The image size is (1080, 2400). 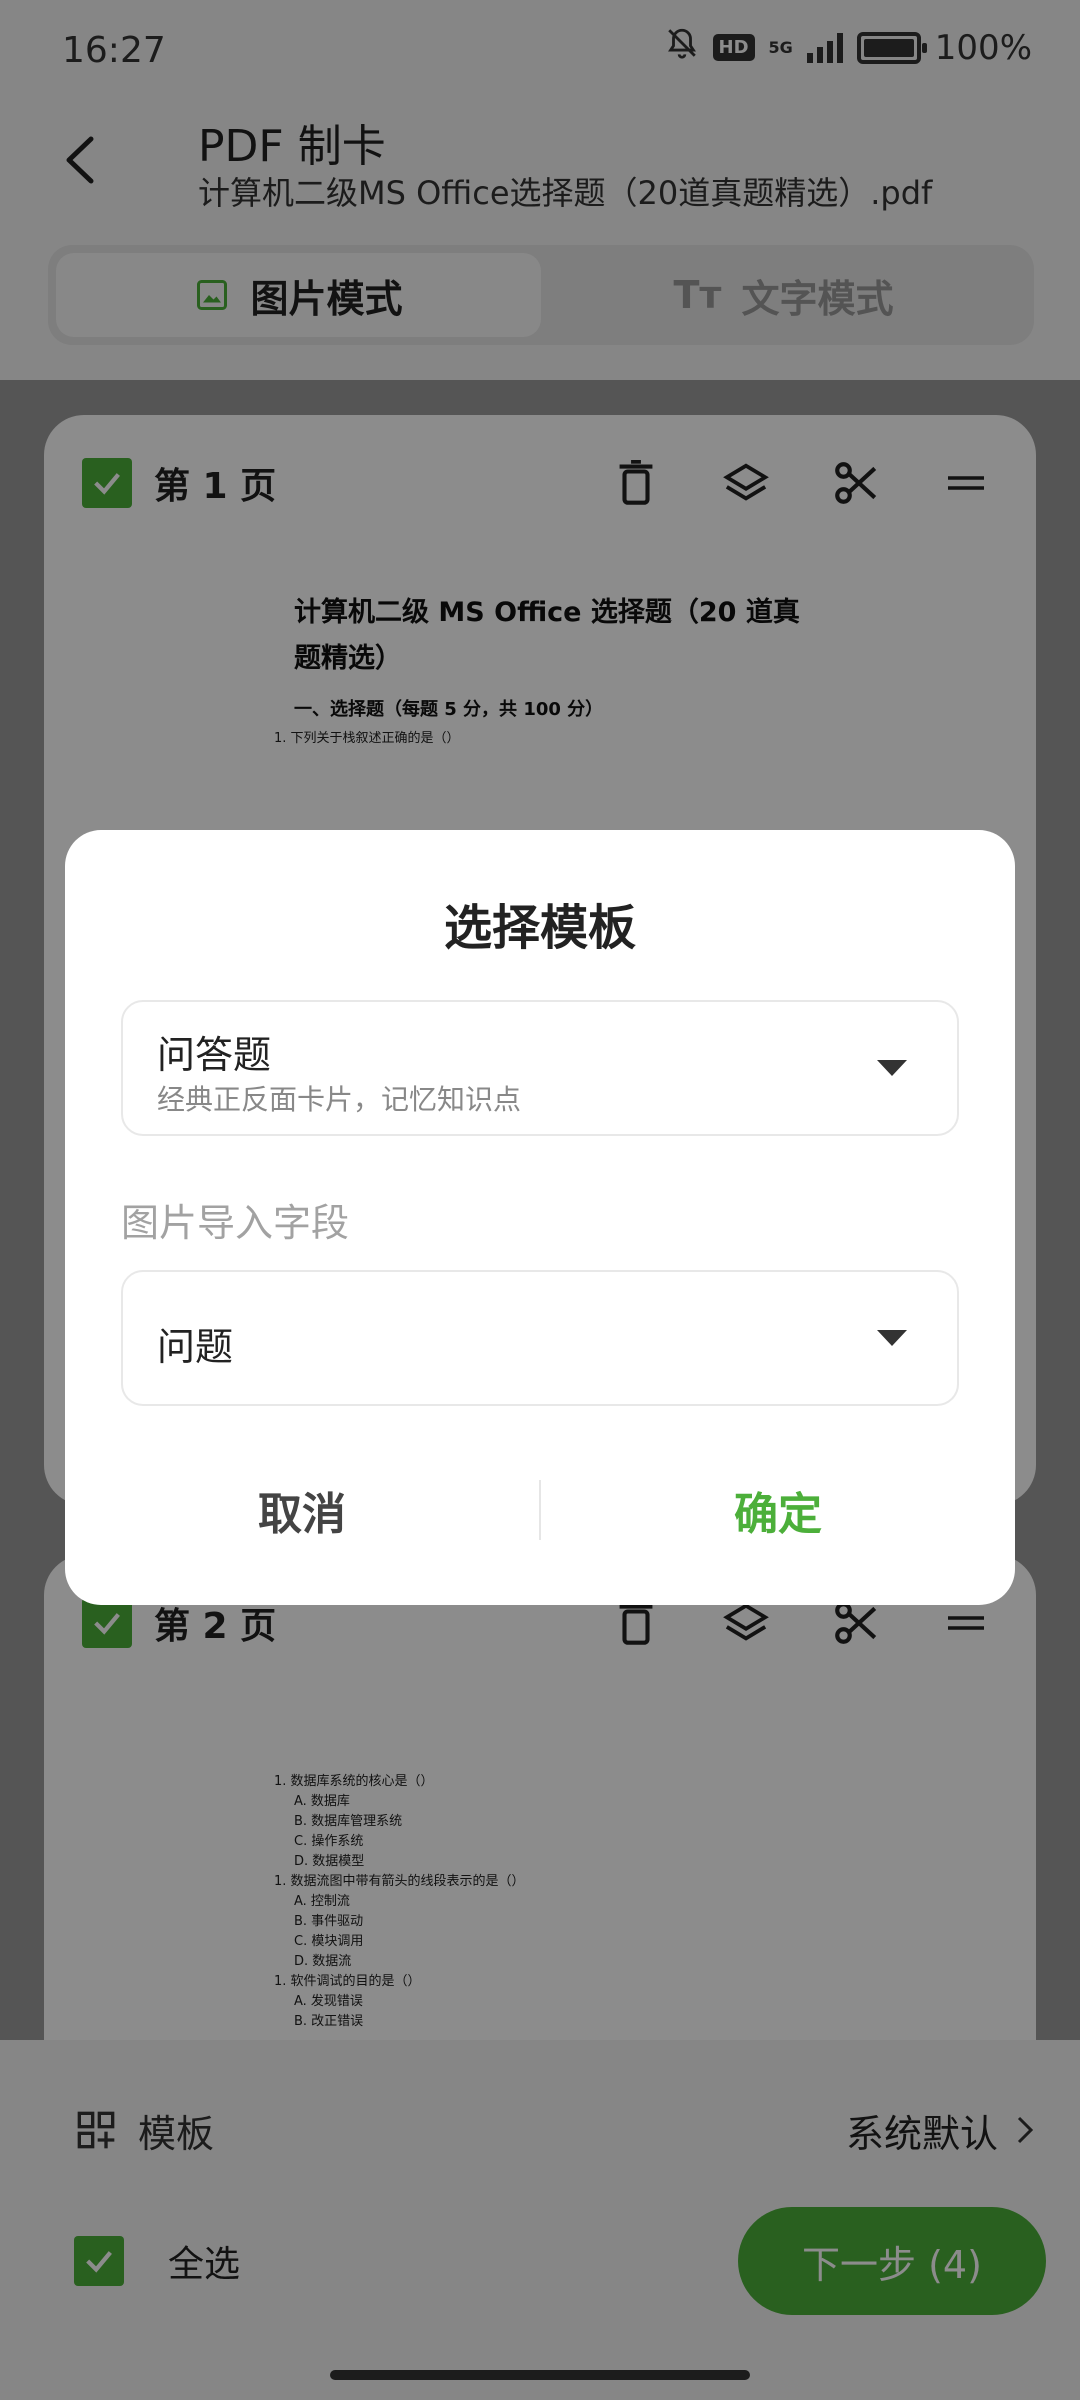 I want to click on cancel-button: 取消, so click(x=302, y=1510).